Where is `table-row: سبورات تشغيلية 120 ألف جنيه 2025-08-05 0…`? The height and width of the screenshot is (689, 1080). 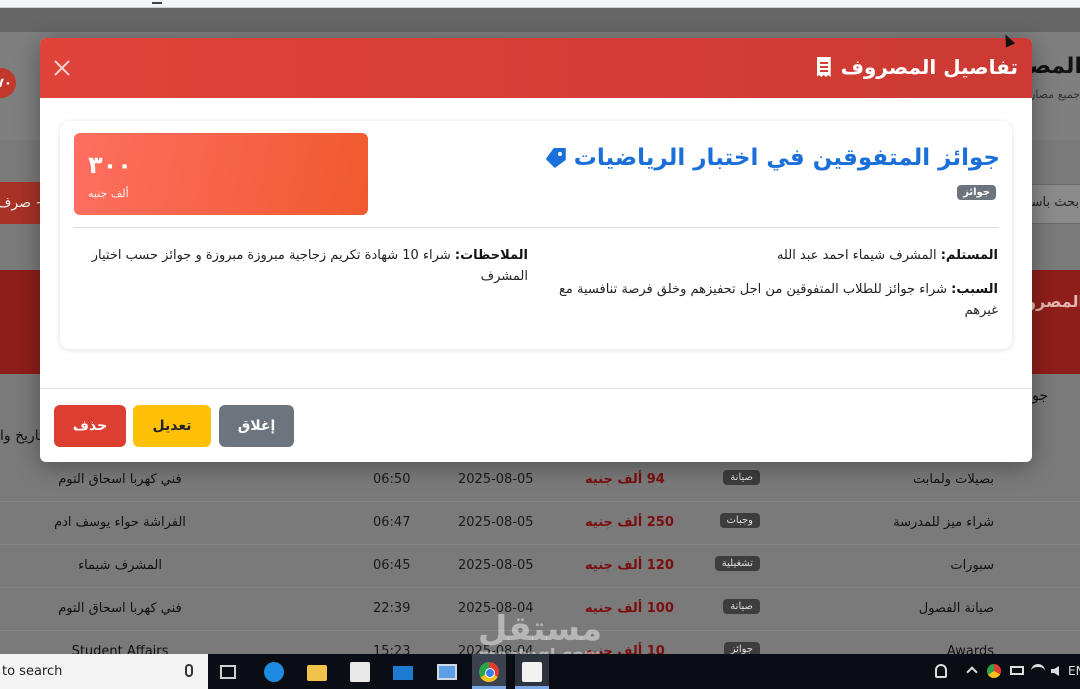
table-row: سبورات تشغيلية 120 ألف جنيه 2025-08-05 0… is located at coordinates (540, 566).